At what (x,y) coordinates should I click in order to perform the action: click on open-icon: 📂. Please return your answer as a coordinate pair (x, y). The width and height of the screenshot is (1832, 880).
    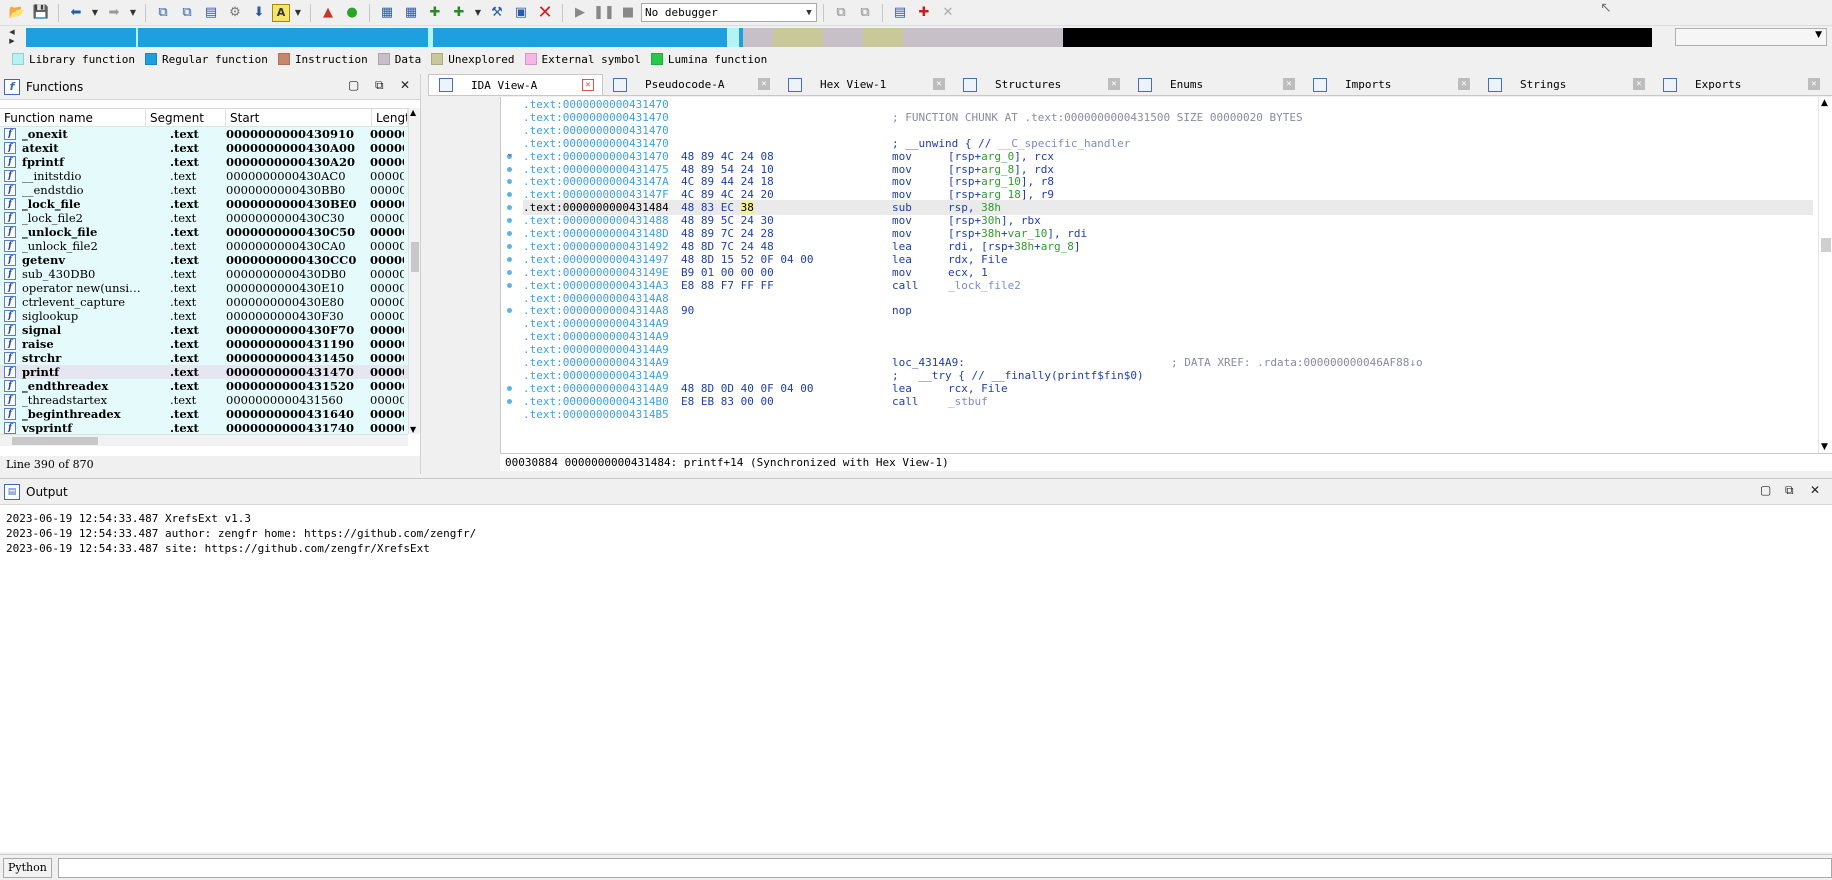
    Looking at the image, I should click on (17, 13).